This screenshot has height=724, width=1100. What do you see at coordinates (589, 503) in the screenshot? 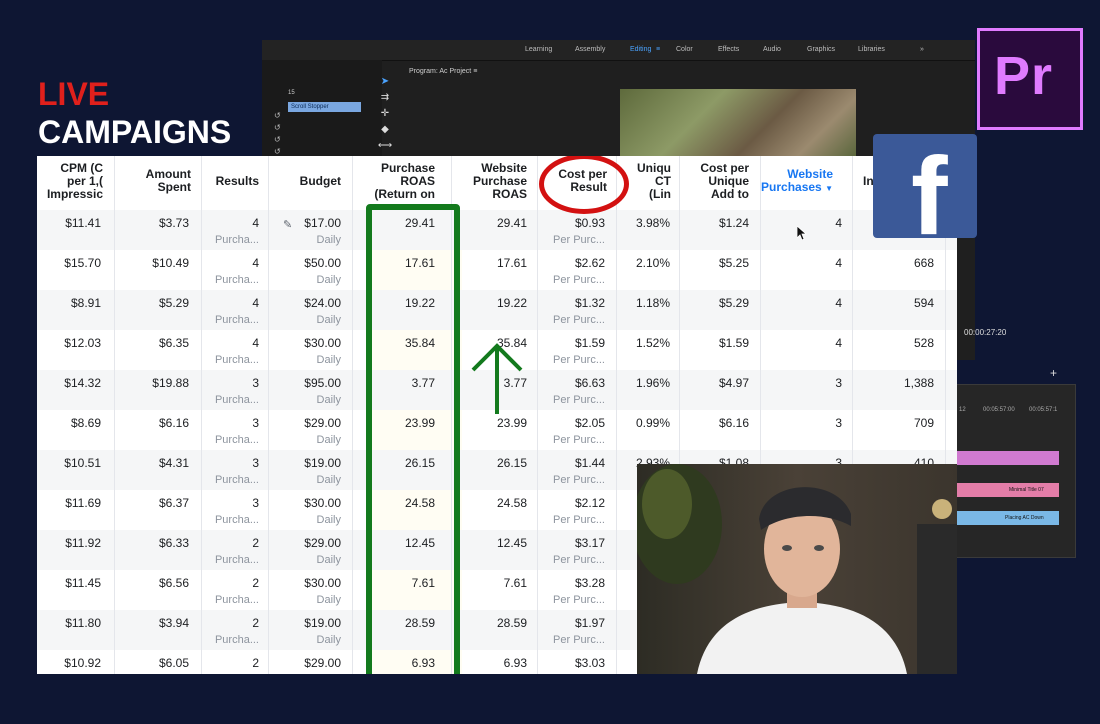
I see `cell-cpr: $2.12` at bounding box center [589, 503].